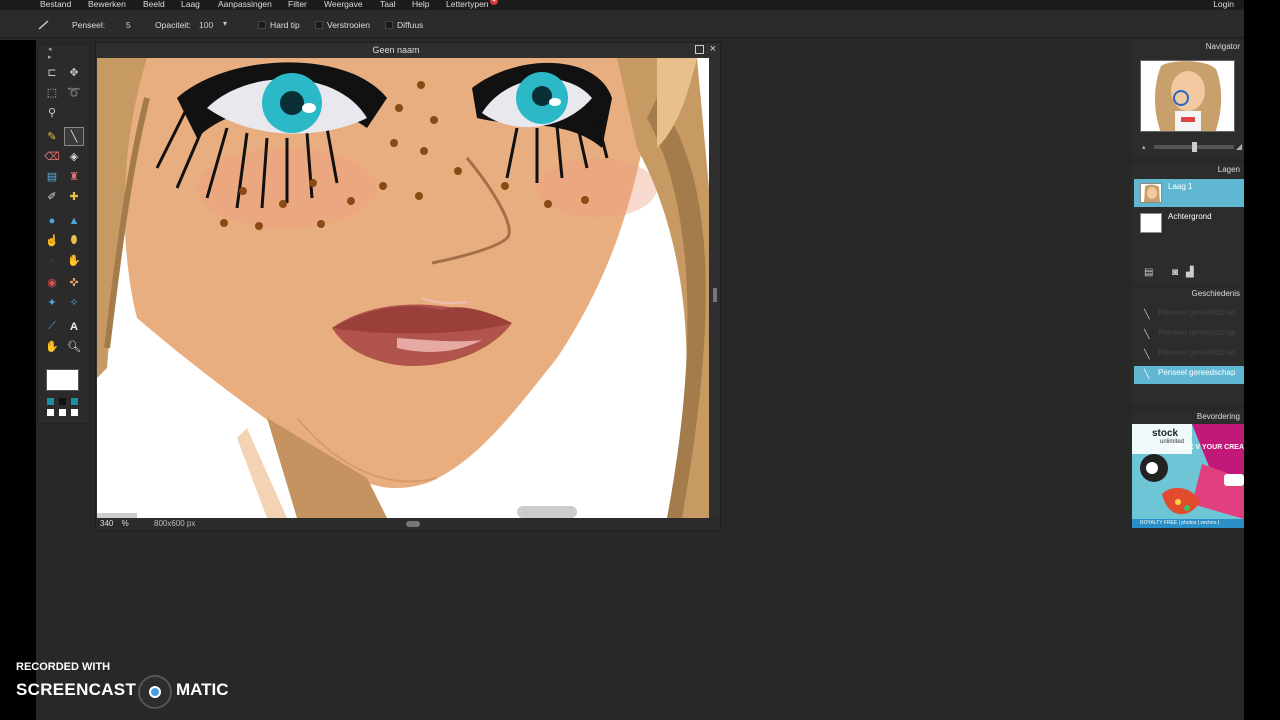 The height and width of the screenshot is (720, 1280). Describe the element at coordinates (74, 346) in the screenshot. I see `zoom-icon: 🔍︎` at that location.